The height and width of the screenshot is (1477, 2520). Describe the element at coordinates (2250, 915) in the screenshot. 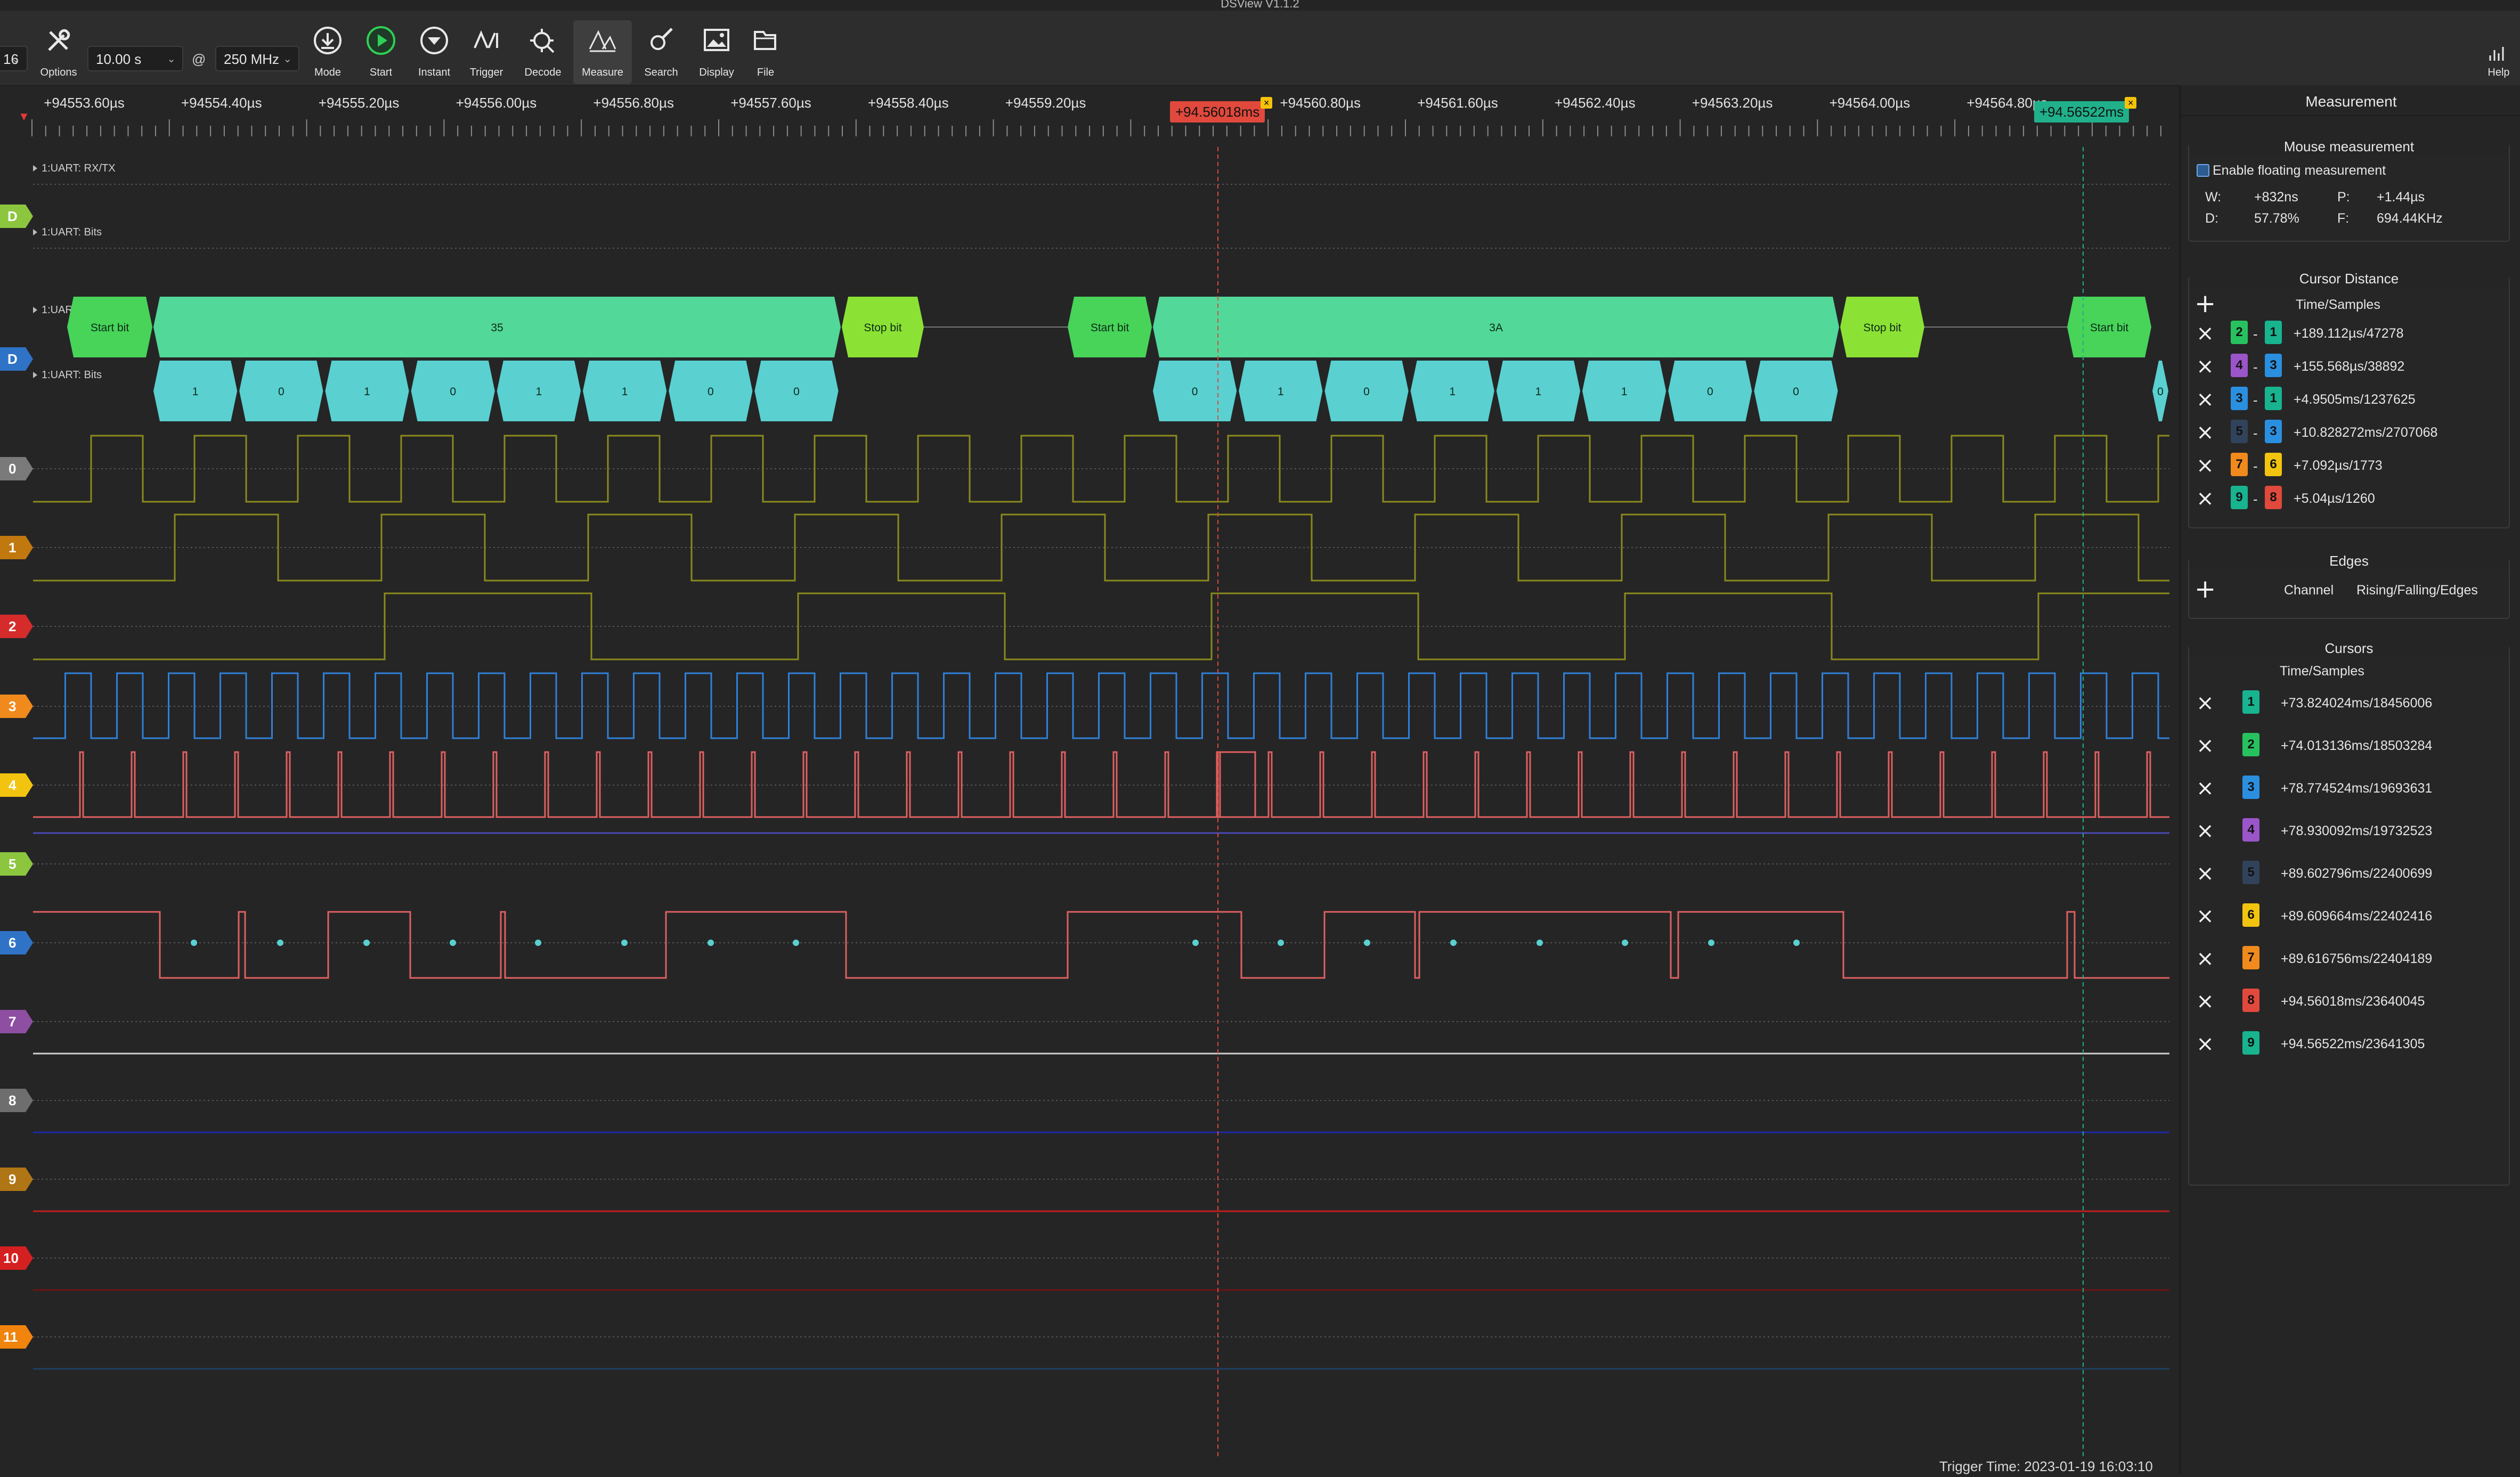

I see `cursor-chip-6: 6` at that location.